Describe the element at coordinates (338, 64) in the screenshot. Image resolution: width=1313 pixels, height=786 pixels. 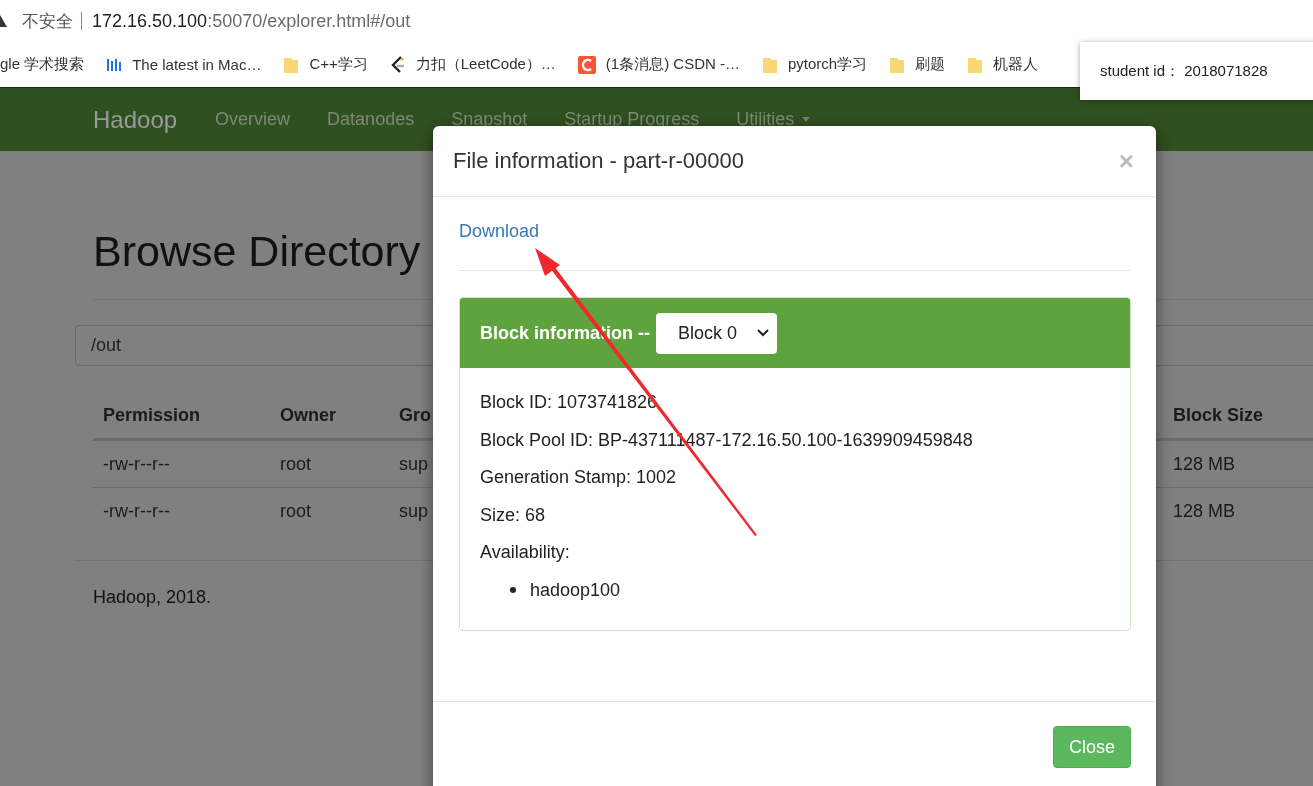
I see `bookmark-link: C++学习` at that location.